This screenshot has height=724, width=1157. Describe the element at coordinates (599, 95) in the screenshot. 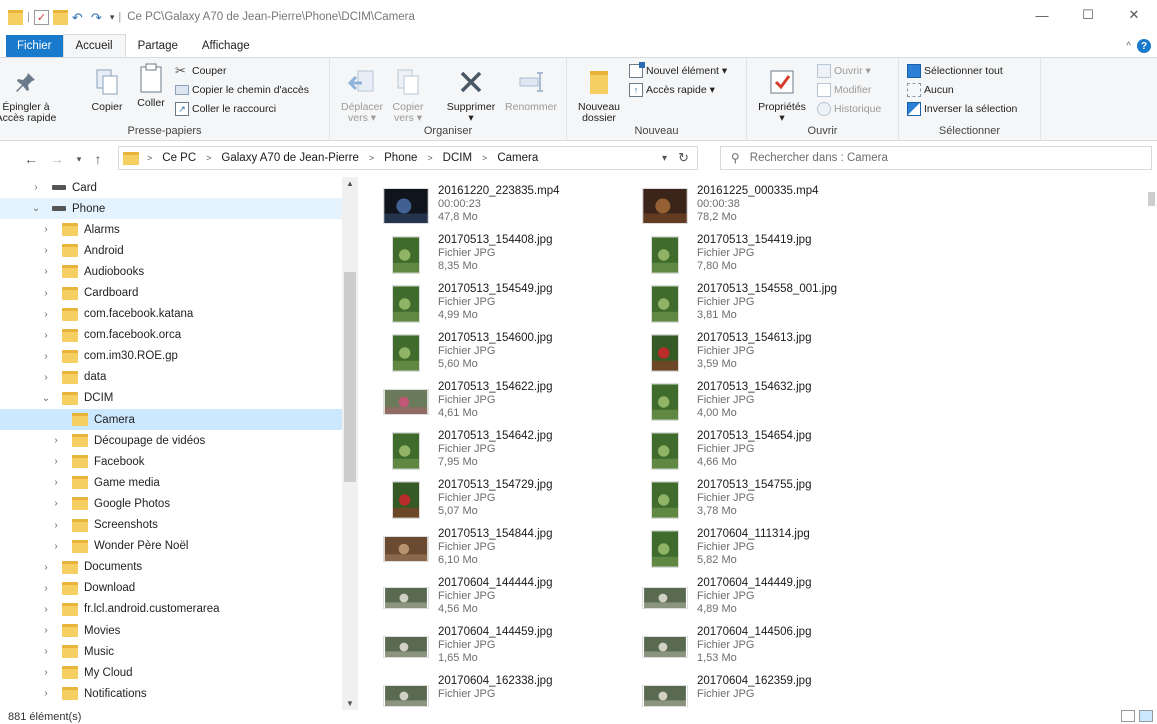

I see `new-folder-button: Nouveau dossier` at that location.